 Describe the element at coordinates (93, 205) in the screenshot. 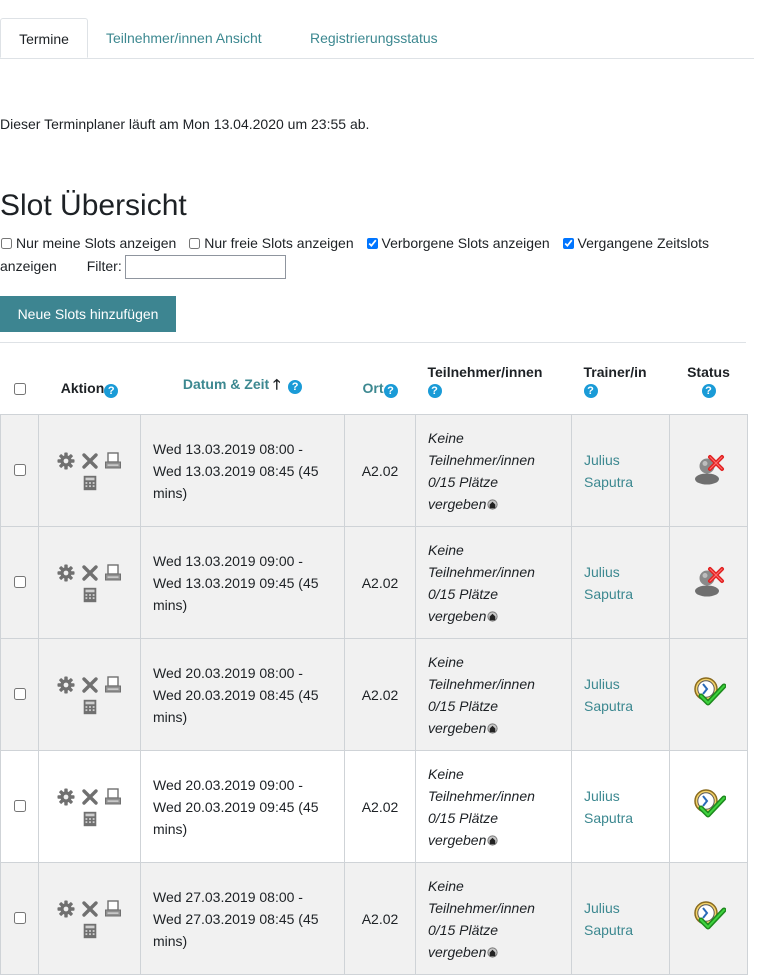

I see `page-title: Slot Übersicht` at that location.